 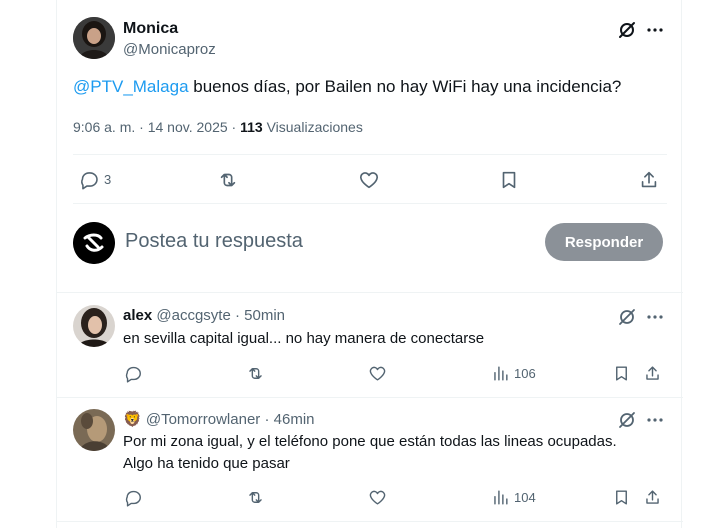 I want to click on views-count: 113, so click(x=251, y=127).